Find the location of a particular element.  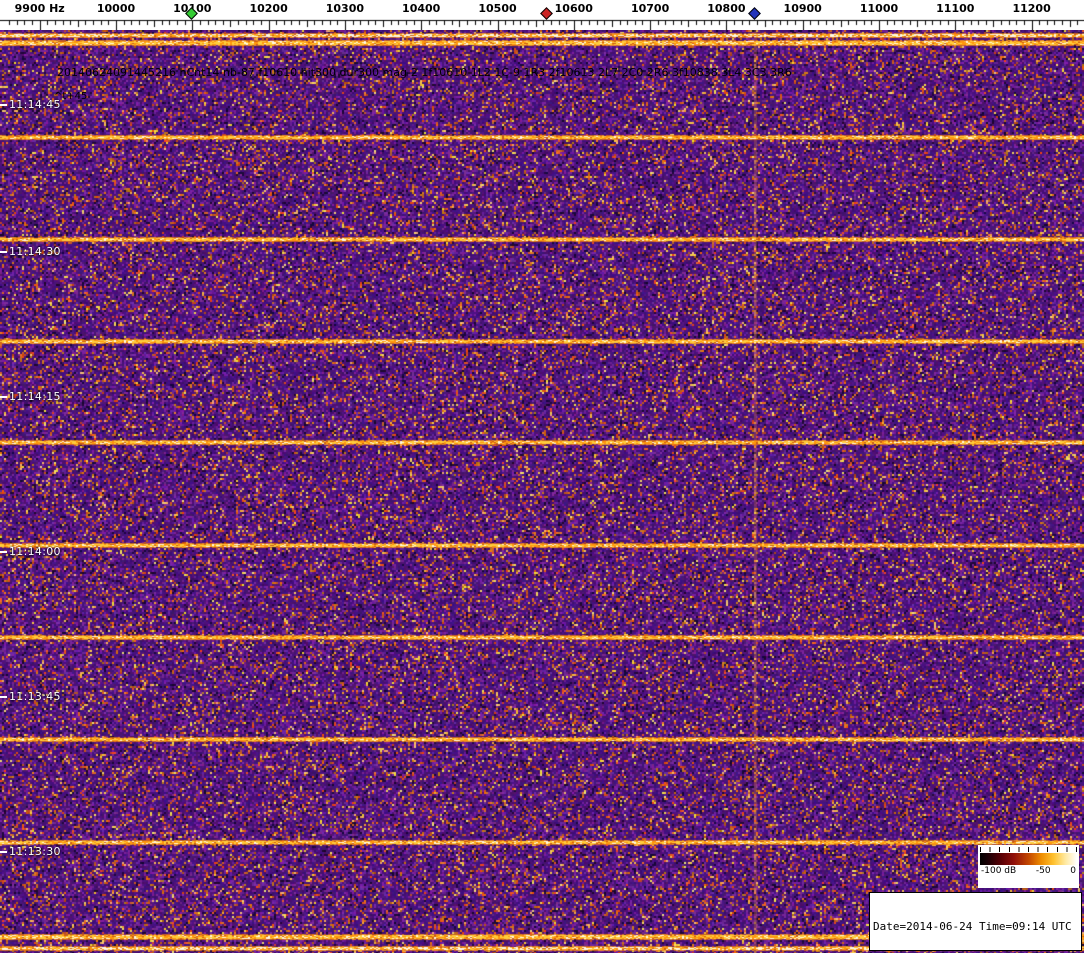

colorbar-labels: -100 dB -50 0 is located at coordinates (1028, 870).